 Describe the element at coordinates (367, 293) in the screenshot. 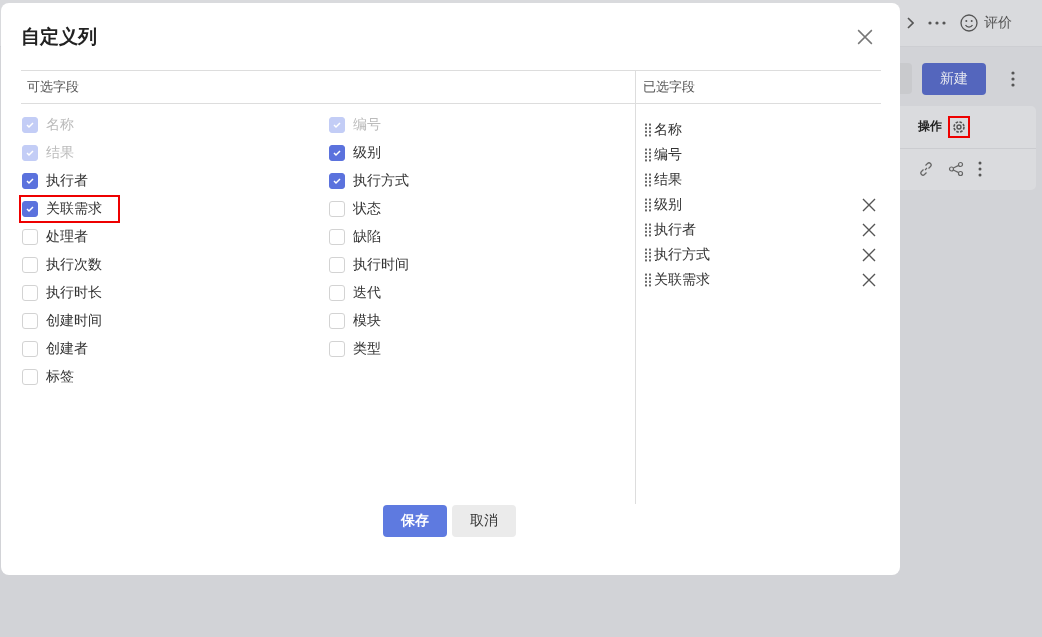

I see `checkbox-label: 迭代` at that location.